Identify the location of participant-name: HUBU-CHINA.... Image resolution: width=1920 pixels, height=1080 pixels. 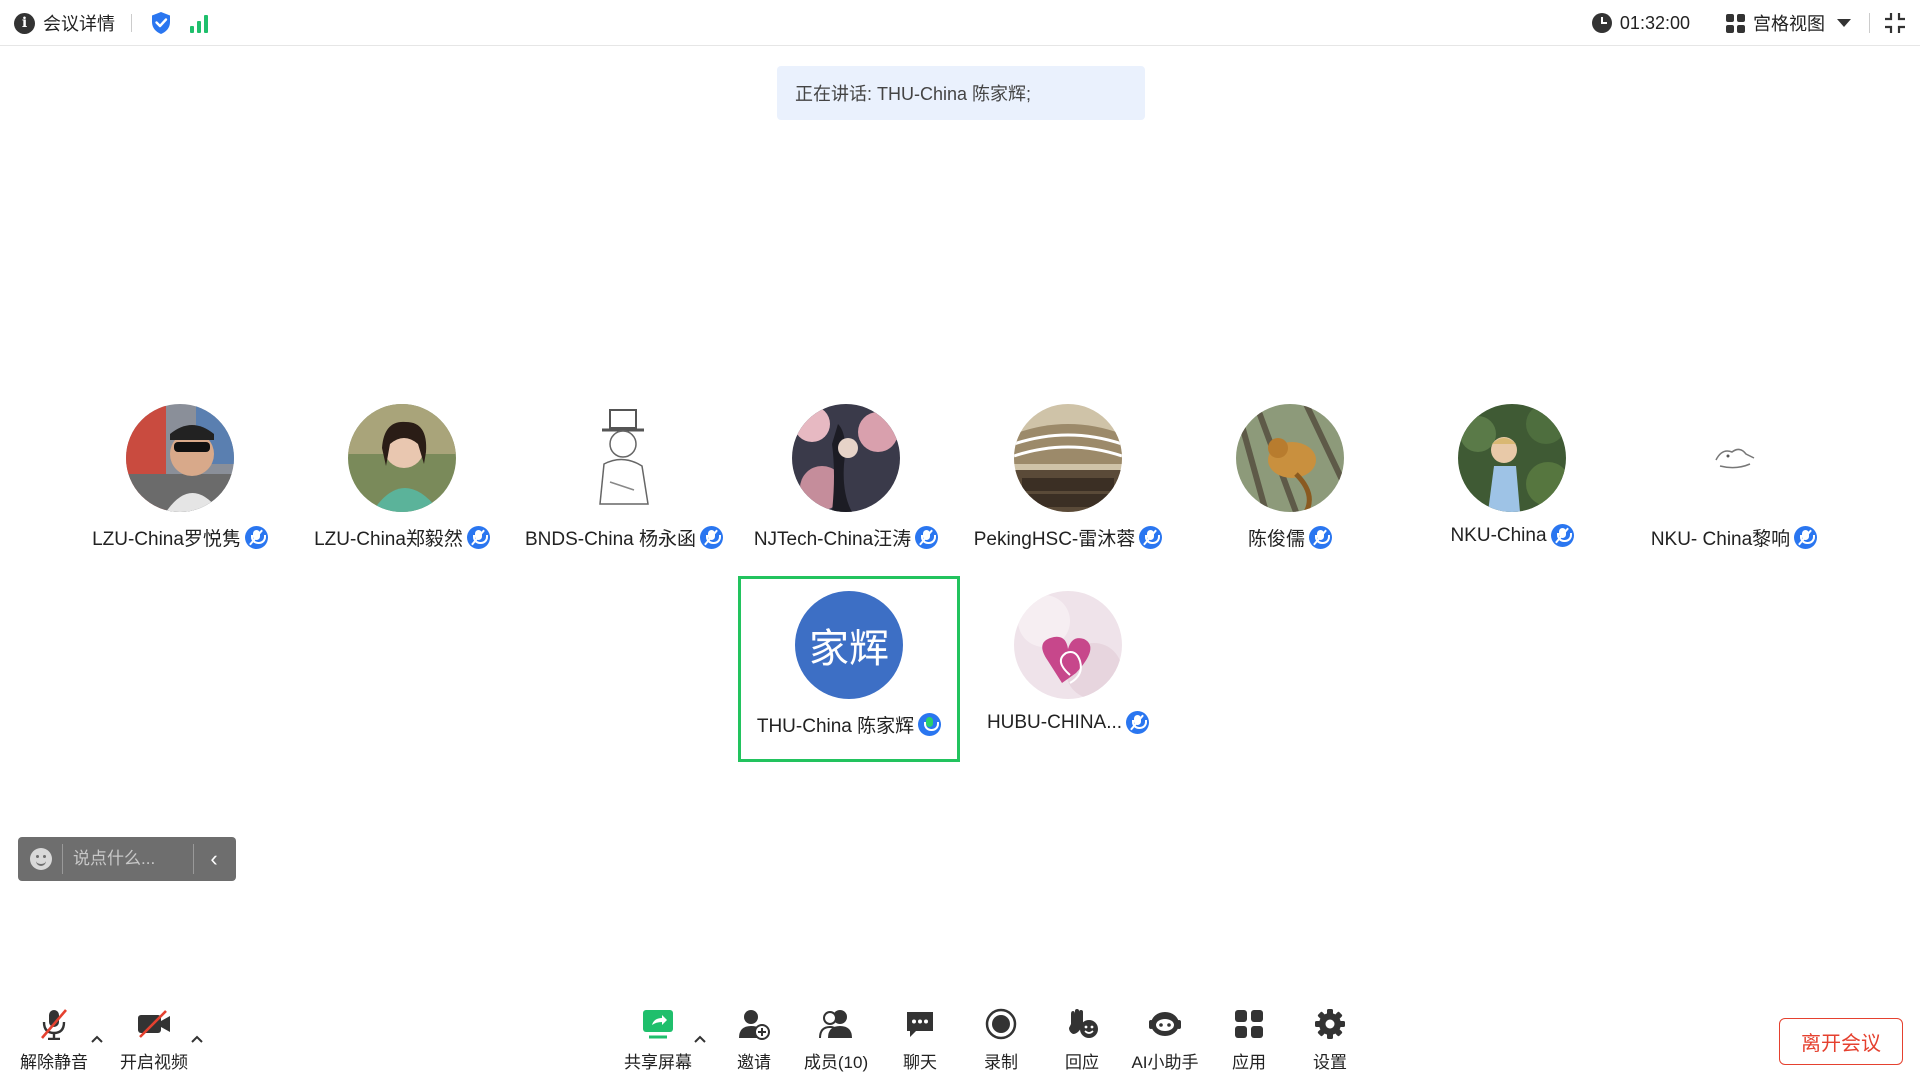
(1054, 722).